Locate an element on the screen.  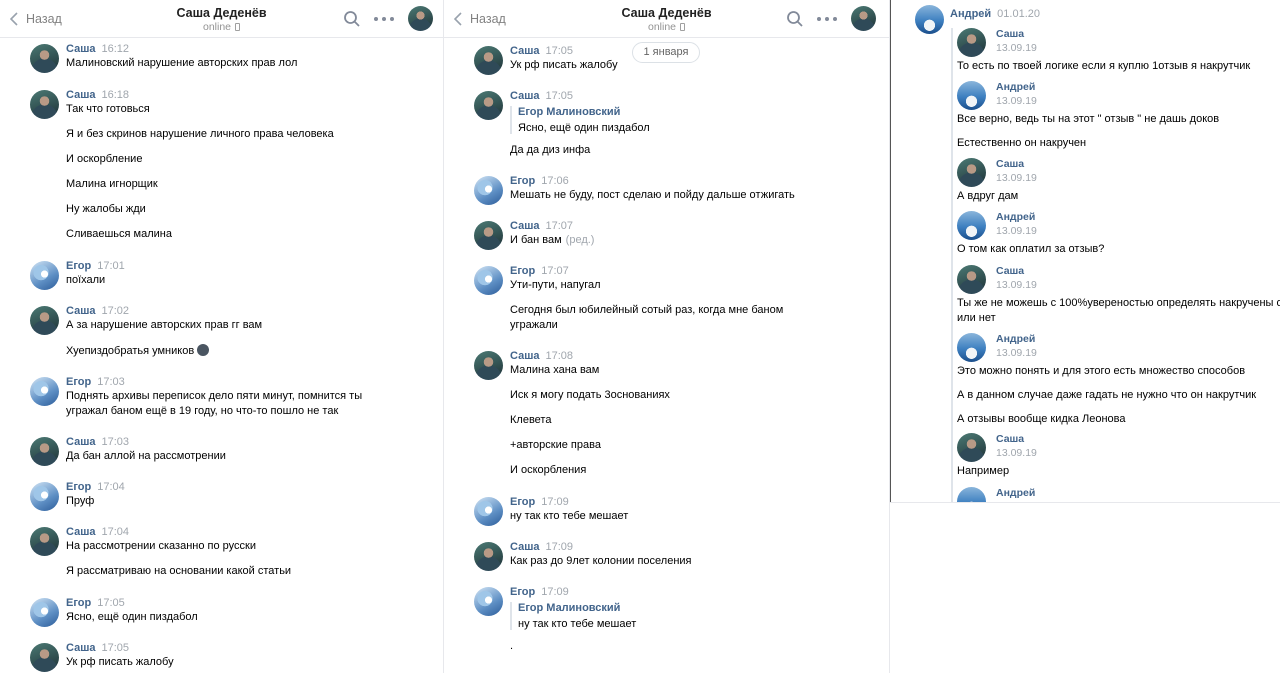
message-meta: Саша 17:07 is located at coordinates (541, 226).